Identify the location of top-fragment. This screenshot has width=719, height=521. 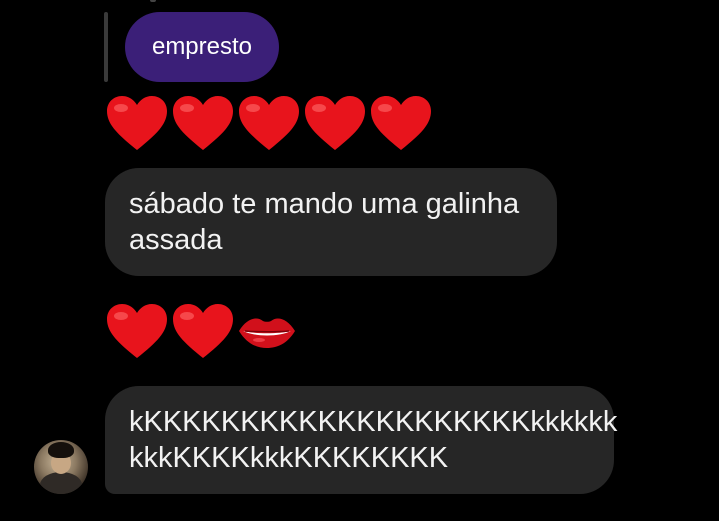
(153, 1).